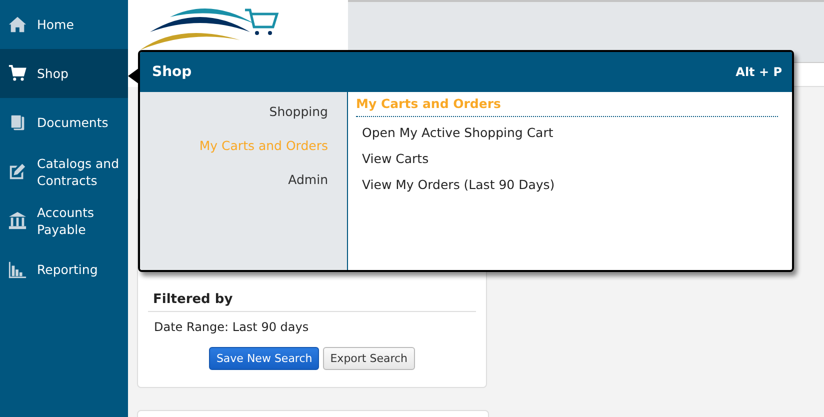  I want to click on shortcut-text: Alt + P, so click(759, 72).